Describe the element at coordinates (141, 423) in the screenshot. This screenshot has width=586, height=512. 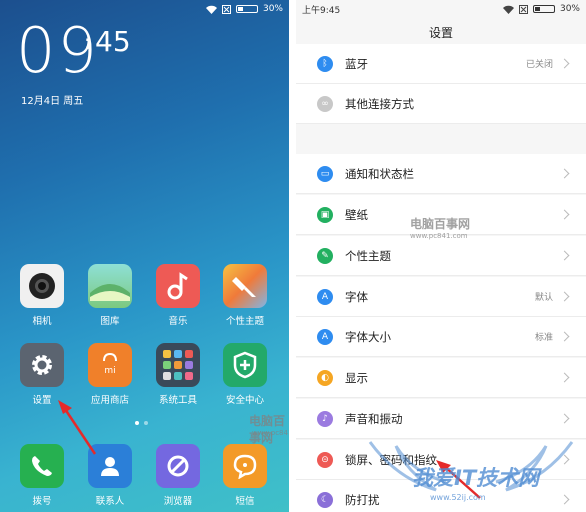
I see `page-indicator` at that location.